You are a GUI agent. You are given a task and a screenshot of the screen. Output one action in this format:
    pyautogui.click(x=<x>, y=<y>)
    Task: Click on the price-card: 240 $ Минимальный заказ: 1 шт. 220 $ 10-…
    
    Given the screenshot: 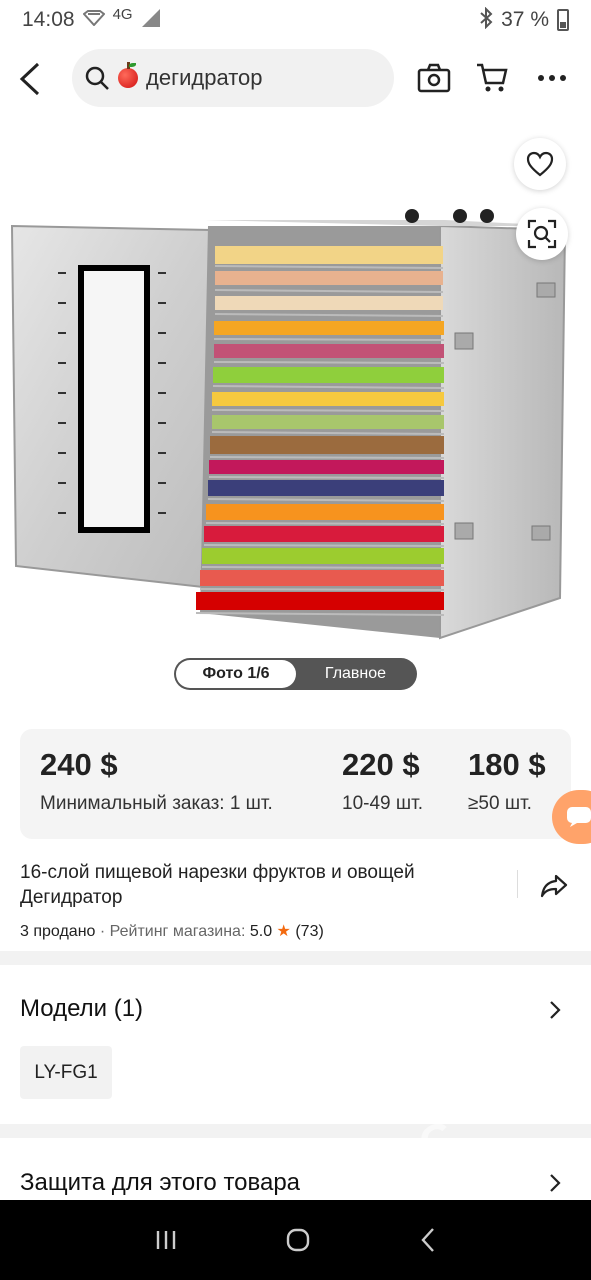 What is the action you would take?
    pyautogui.click(x=295, y=784)
    